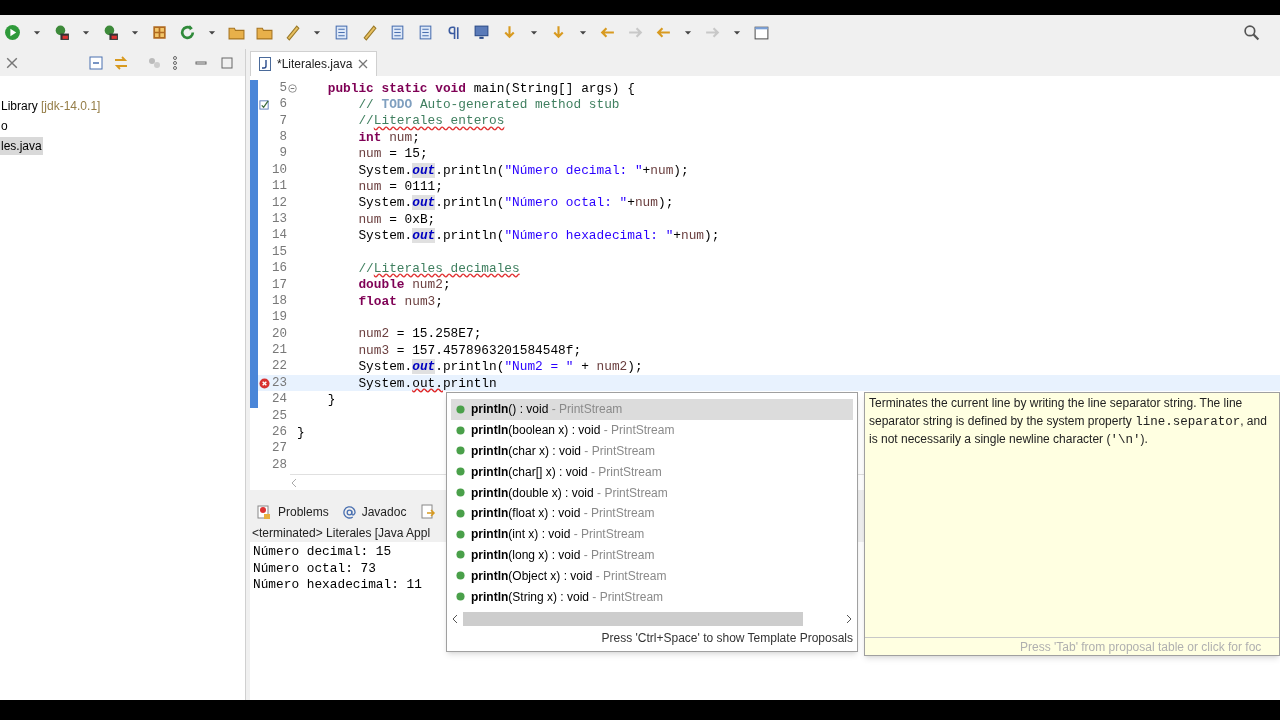  Describe the element at coordinates (404, 285) in the screenshot. I see `code-line: double num2;` at that location.